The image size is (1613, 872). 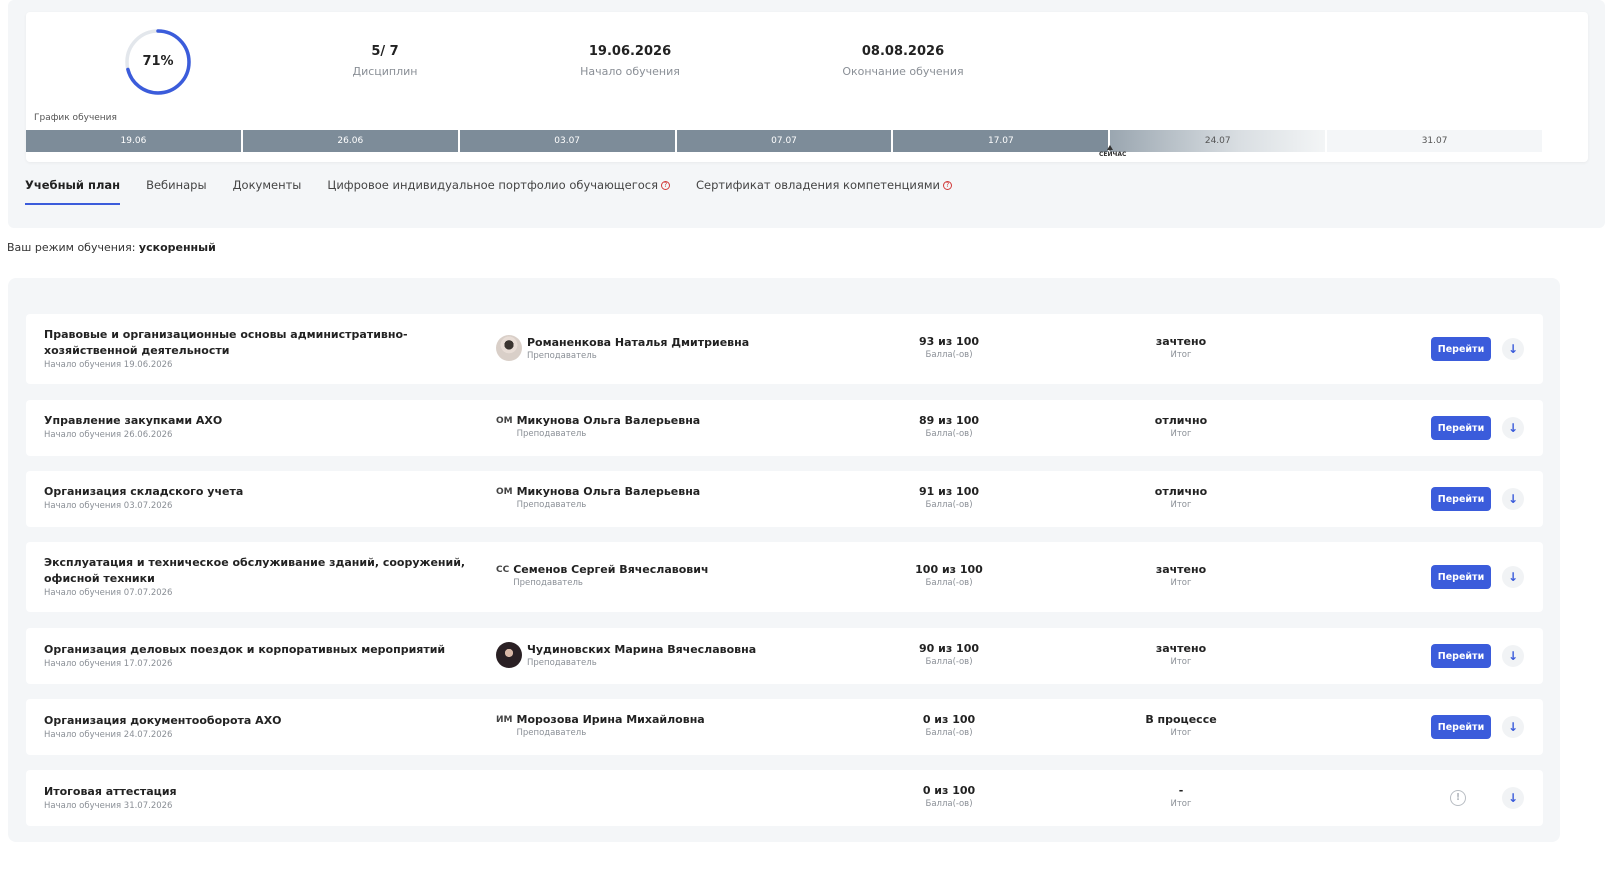 What do you see at coordinates (1181, 790) in the screenshot?
I see `result-value: -` at bounding box center [1181, 790].